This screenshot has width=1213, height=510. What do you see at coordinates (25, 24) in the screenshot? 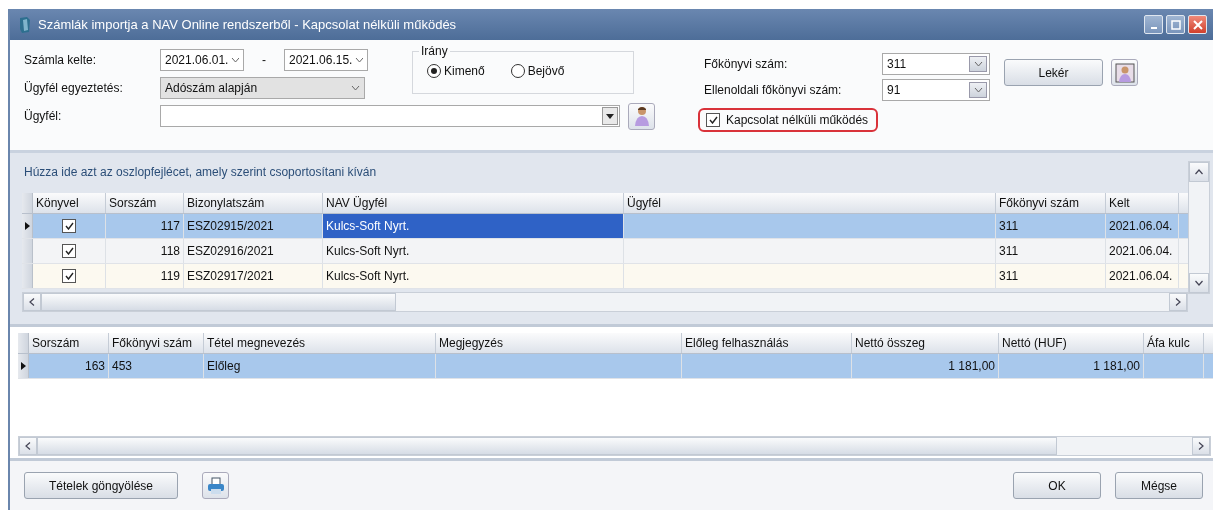
I see `app-icon` at bounding box center [25, 24].